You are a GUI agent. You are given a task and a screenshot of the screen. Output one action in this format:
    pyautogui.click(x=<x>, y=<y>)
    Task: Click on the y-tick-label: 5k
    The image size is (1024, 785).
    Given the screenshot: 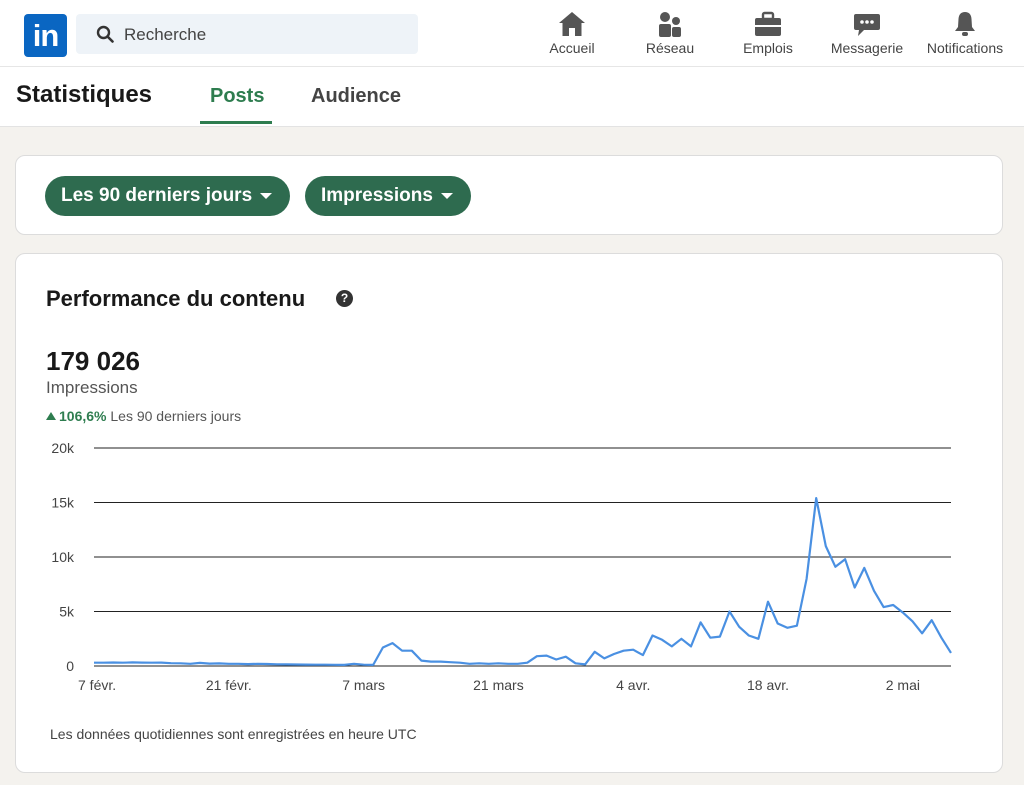 What is the action you would take?
    pyautogui.click(x=67, y=612)
    